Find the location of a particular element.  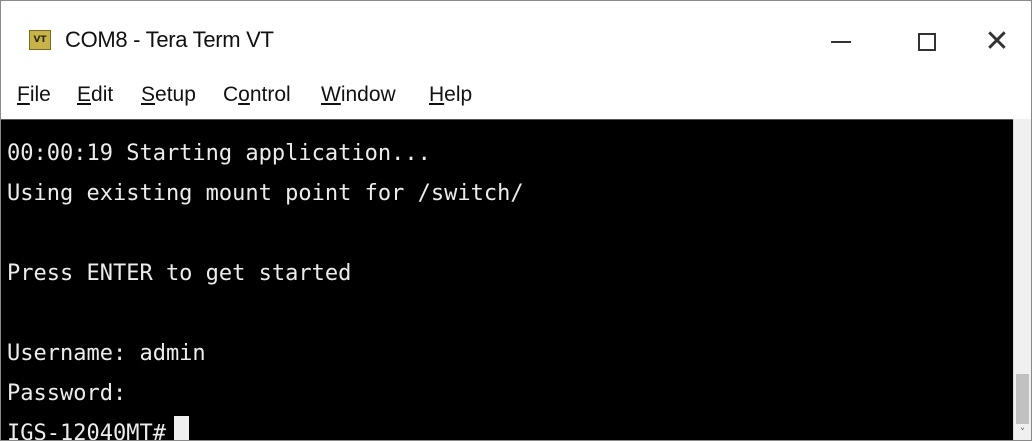

menu-control: Control is located at coordinates (257, 95).